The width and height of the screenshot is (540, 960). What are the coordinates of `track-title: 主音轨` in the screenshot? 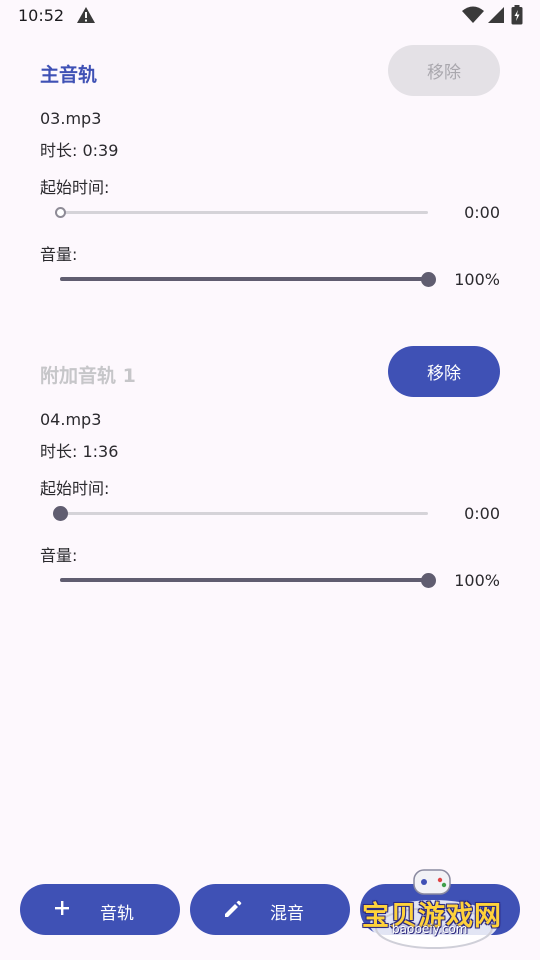 It's located at (69, 75).